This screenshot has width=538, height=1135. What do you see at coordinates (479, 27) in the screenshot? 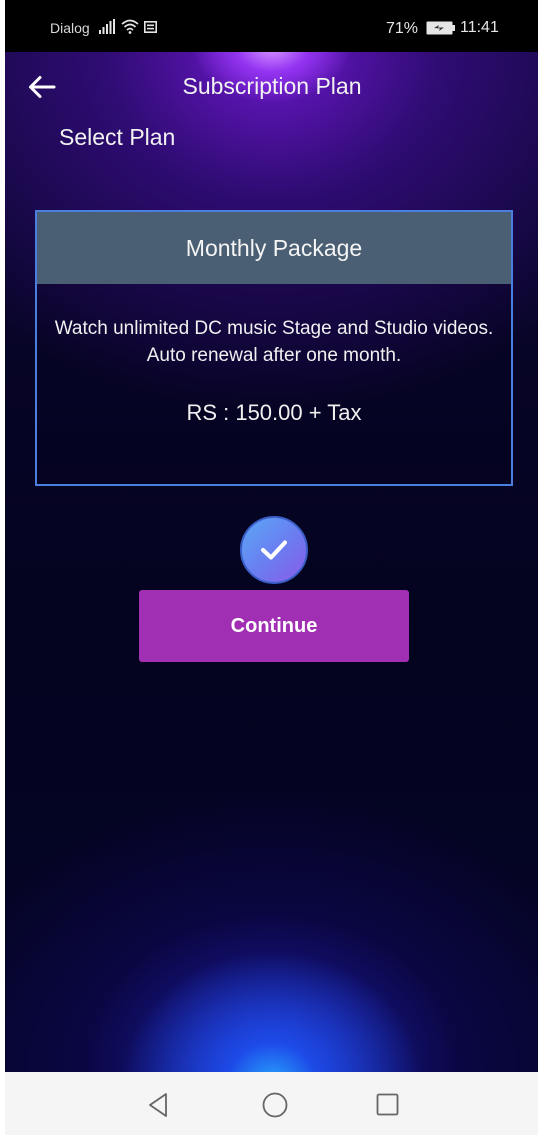
I see `clock: 11:41` at bounding box center [479, 27].